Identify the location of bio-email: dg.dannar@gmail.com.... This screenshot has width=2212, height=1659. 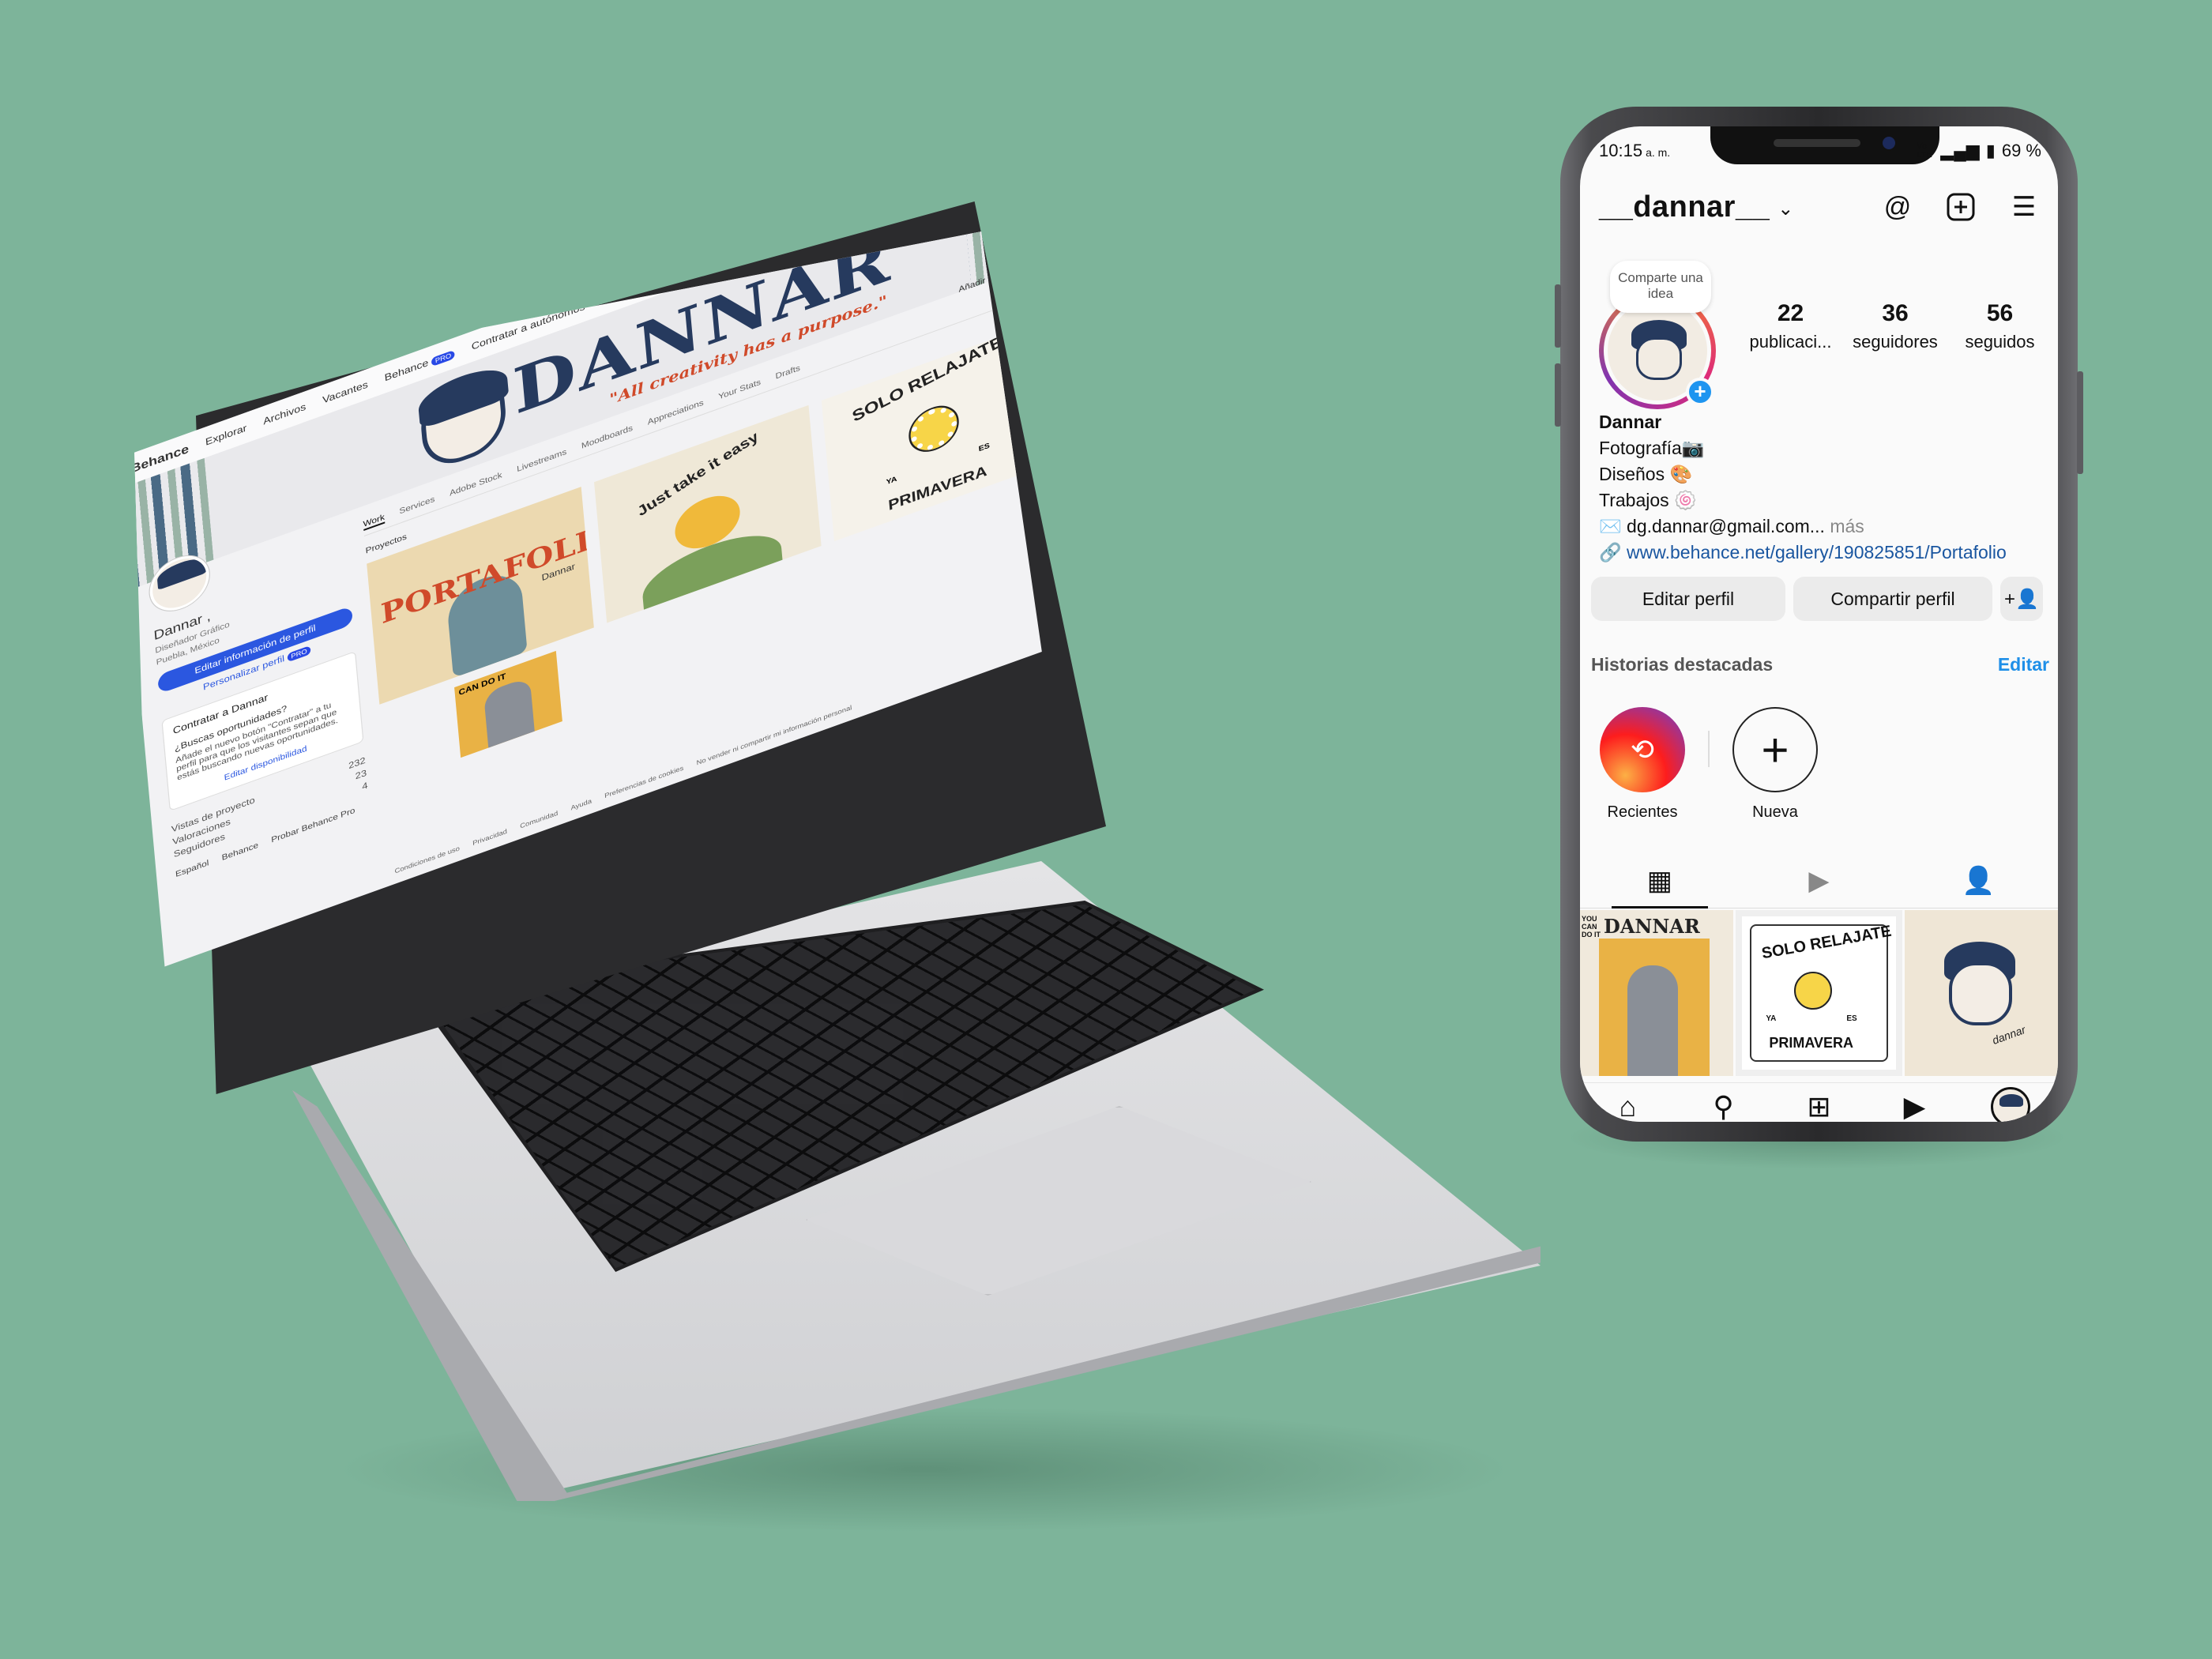
(1726, 526).